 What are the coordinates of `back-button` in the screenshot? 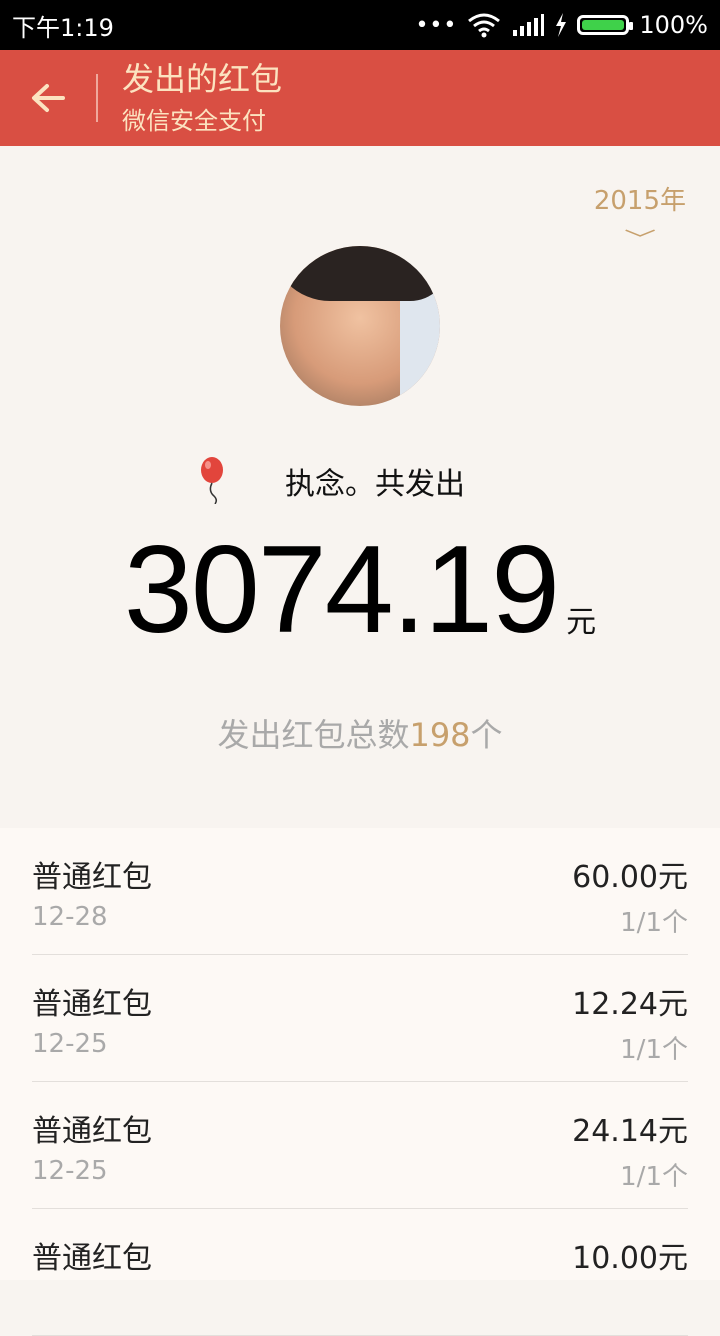 It's located at (48, 98).